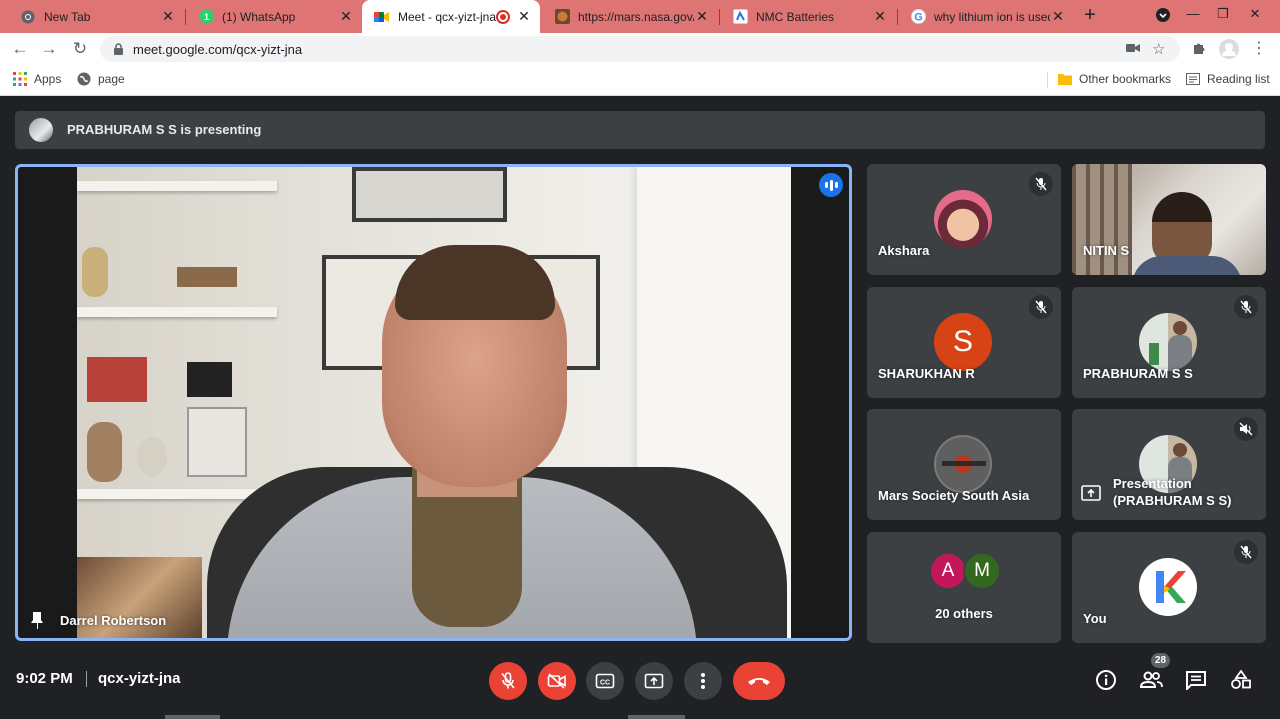 This screenshot has width=1280, height=719. I want to click on tab-title: NMC Batteries, so click(795, 16).